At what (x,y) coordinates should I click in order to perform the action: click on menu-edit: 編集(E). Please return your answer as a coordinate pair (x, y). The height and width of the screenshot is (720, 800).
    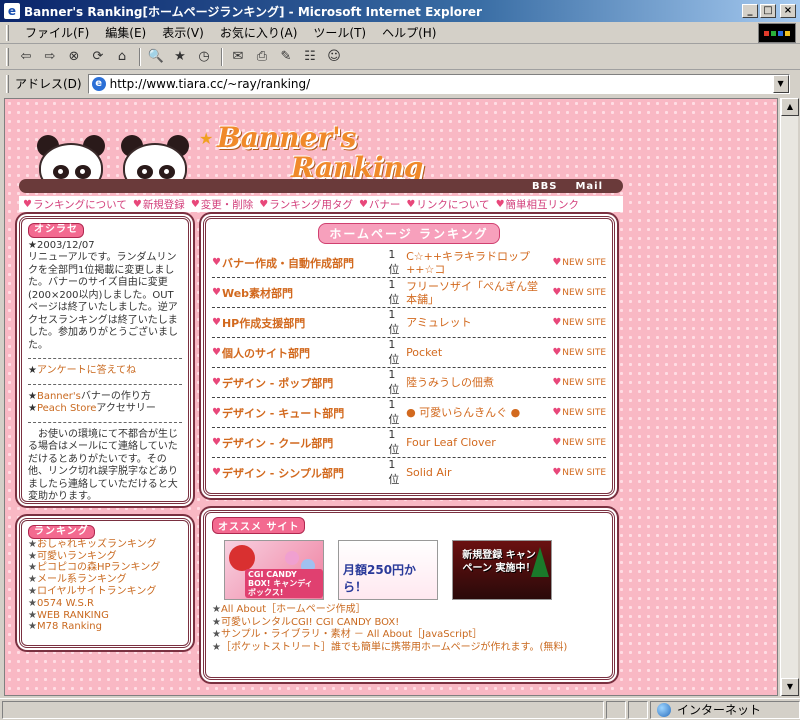
    Looking at the image, I should click on (125, 32).